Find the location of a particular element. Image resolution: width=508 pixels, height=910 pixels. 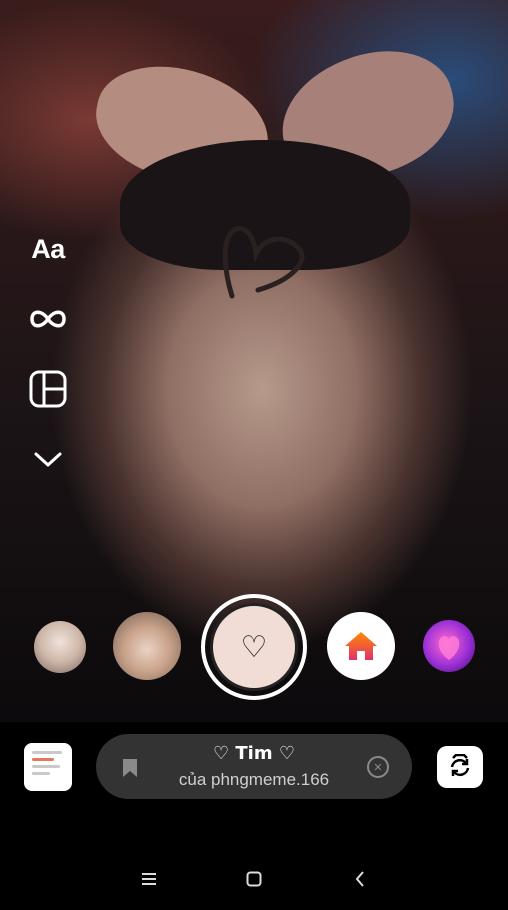

home-nav-button is located at coordinates (254, 879).